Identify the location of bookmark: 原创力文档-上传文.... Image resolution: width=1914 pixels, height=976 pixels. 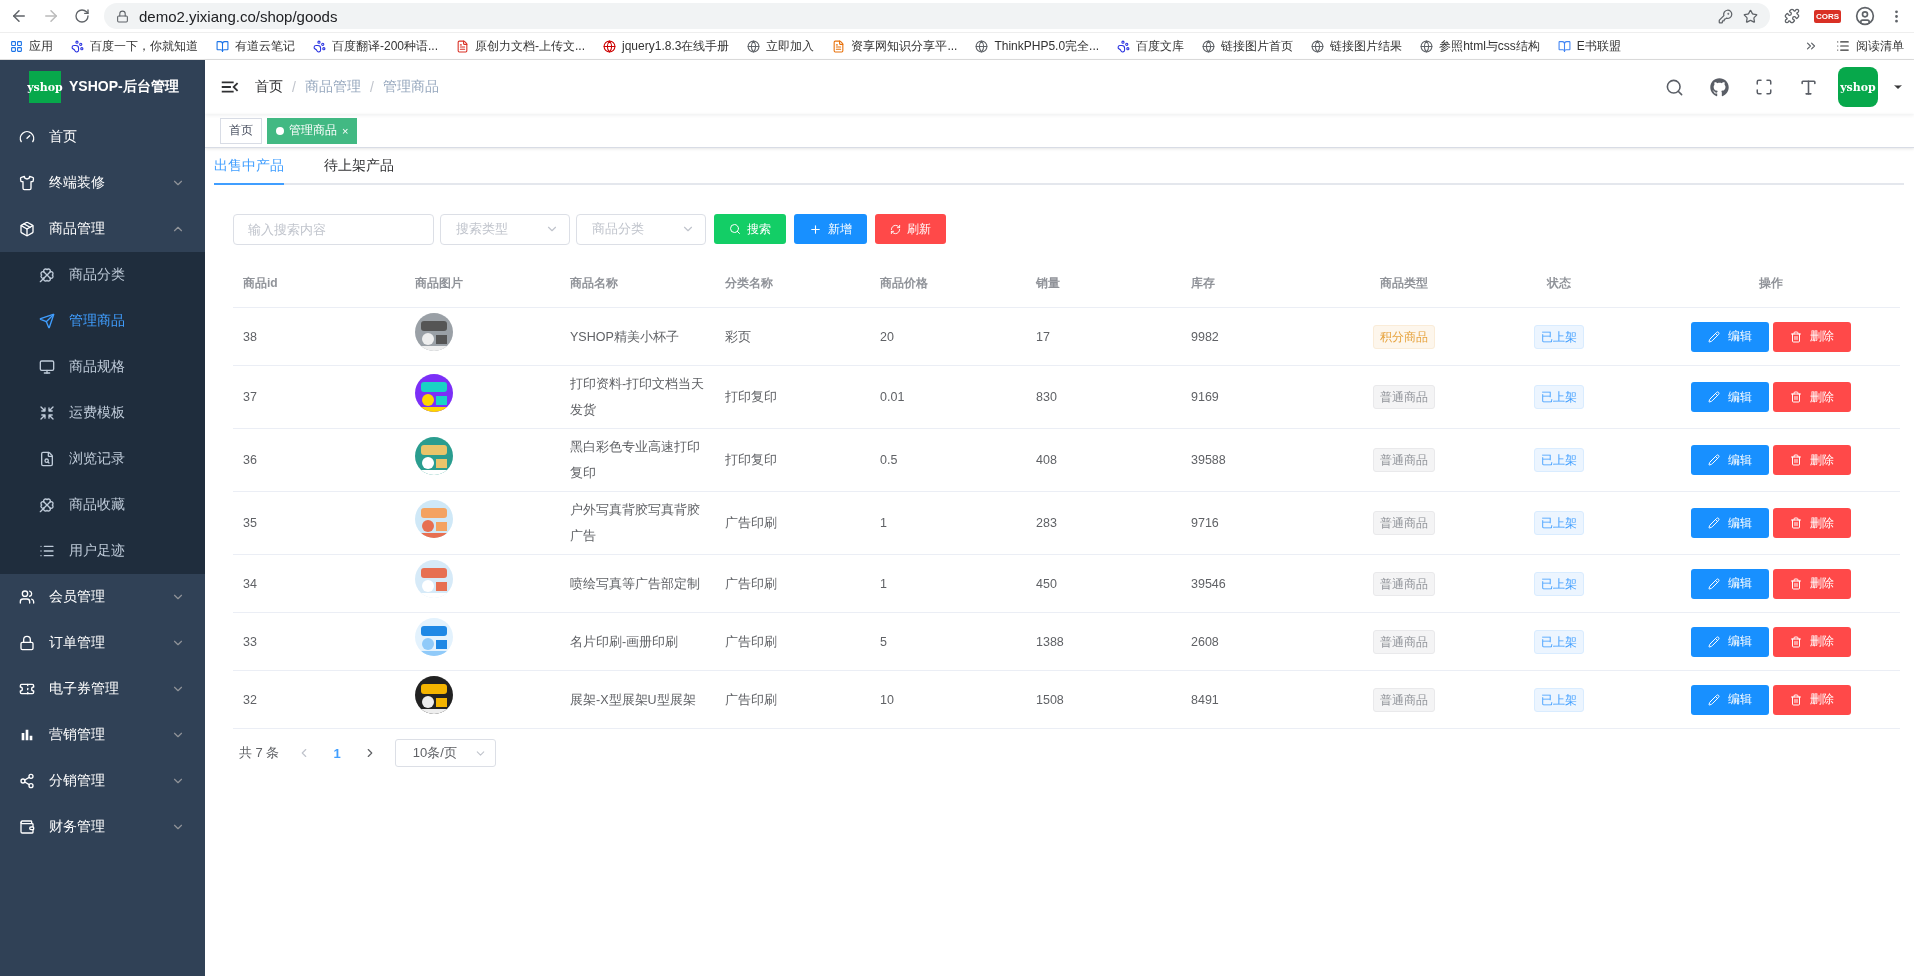
(521, 46).